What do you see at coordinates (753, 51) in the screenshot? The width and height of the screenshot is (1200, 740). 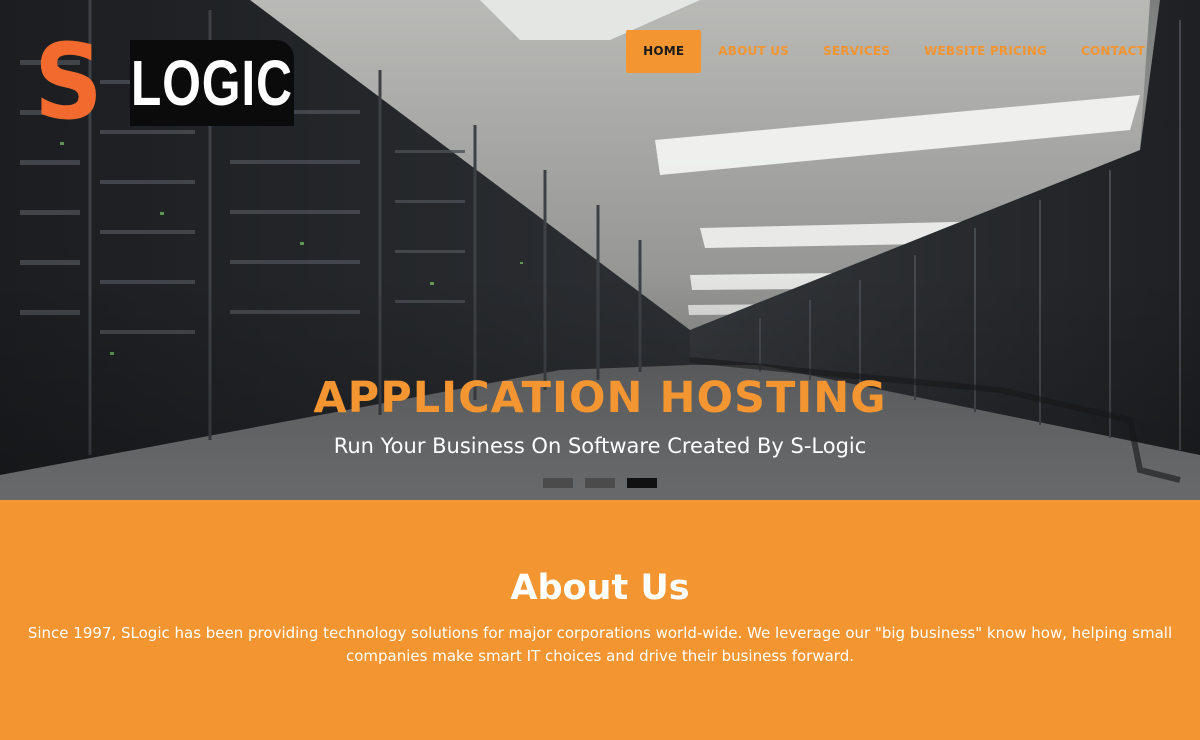 I see `nav-item-about-us: ABOUT US` at bounding box center [753, 51].